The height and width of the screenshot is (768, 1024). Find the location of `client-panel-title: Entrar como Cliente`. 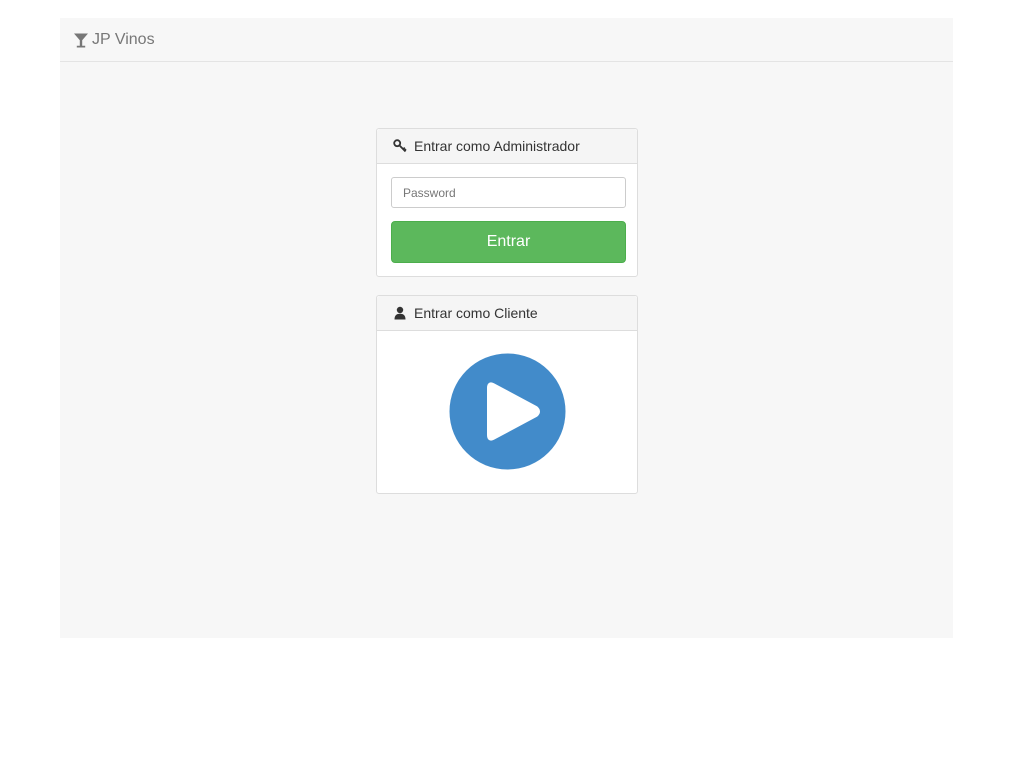

client-panel-title: Entrar como Cliente is located at coordinates (476, 313).